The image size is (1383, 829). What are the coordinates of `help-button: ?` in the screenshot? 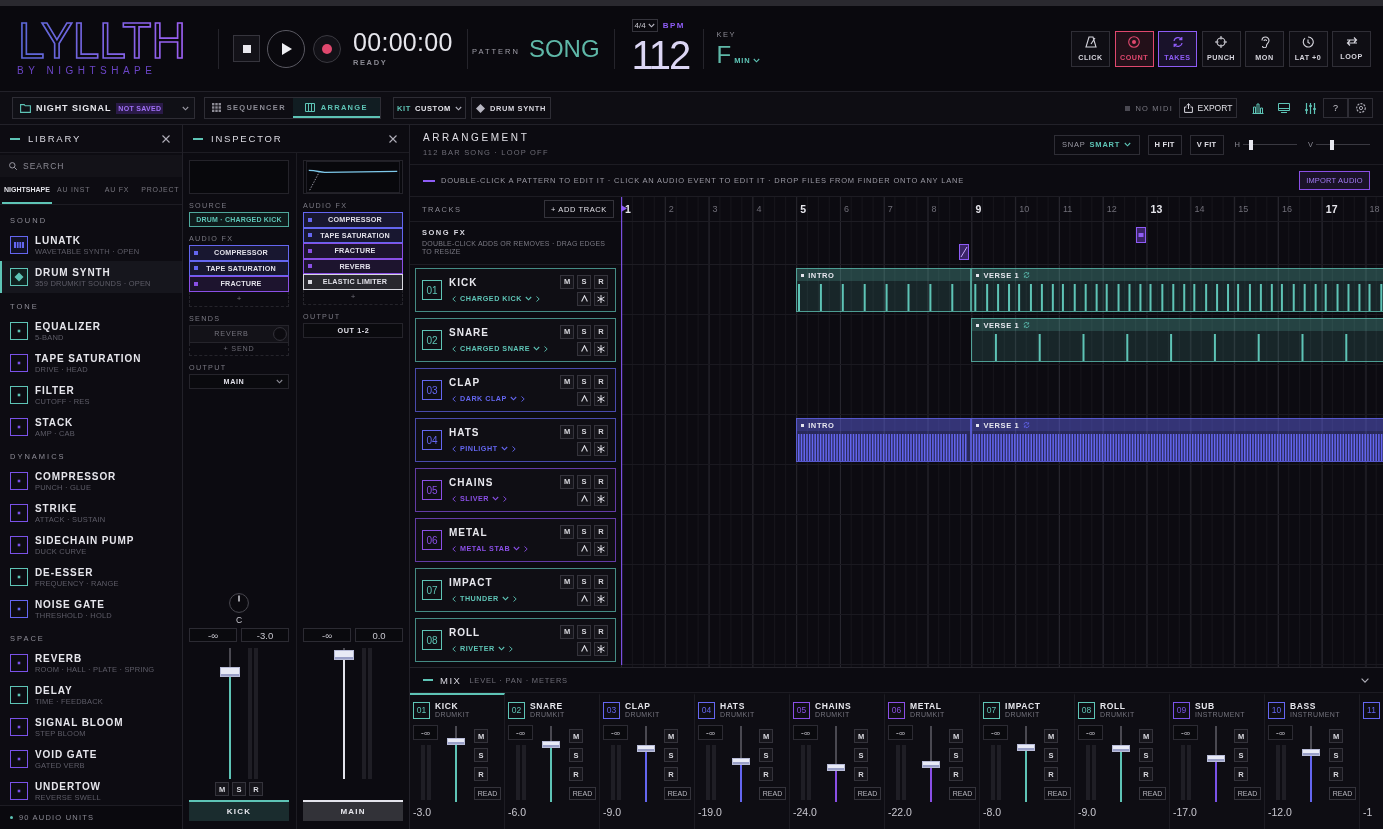 It's located at (1335, 108).